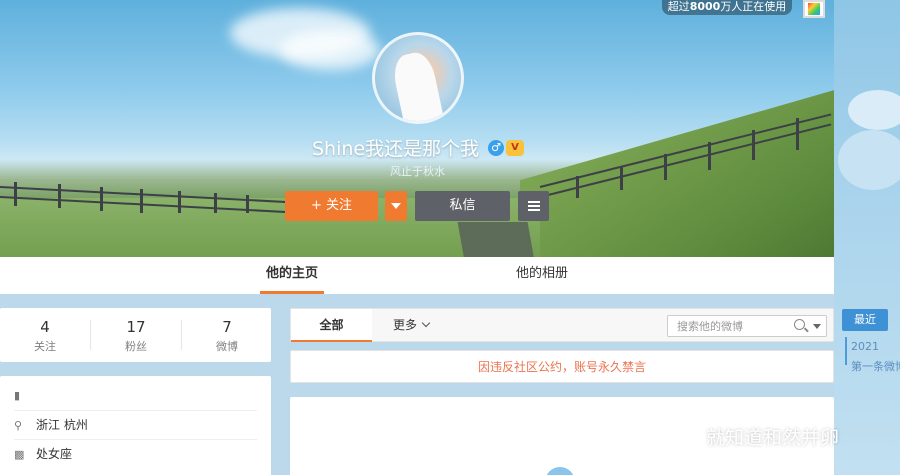 This screenshot has height=475, width=900. Describe the element at coordinates (227, 327) in the screenshot. I see `stat-value: 7` at that location.